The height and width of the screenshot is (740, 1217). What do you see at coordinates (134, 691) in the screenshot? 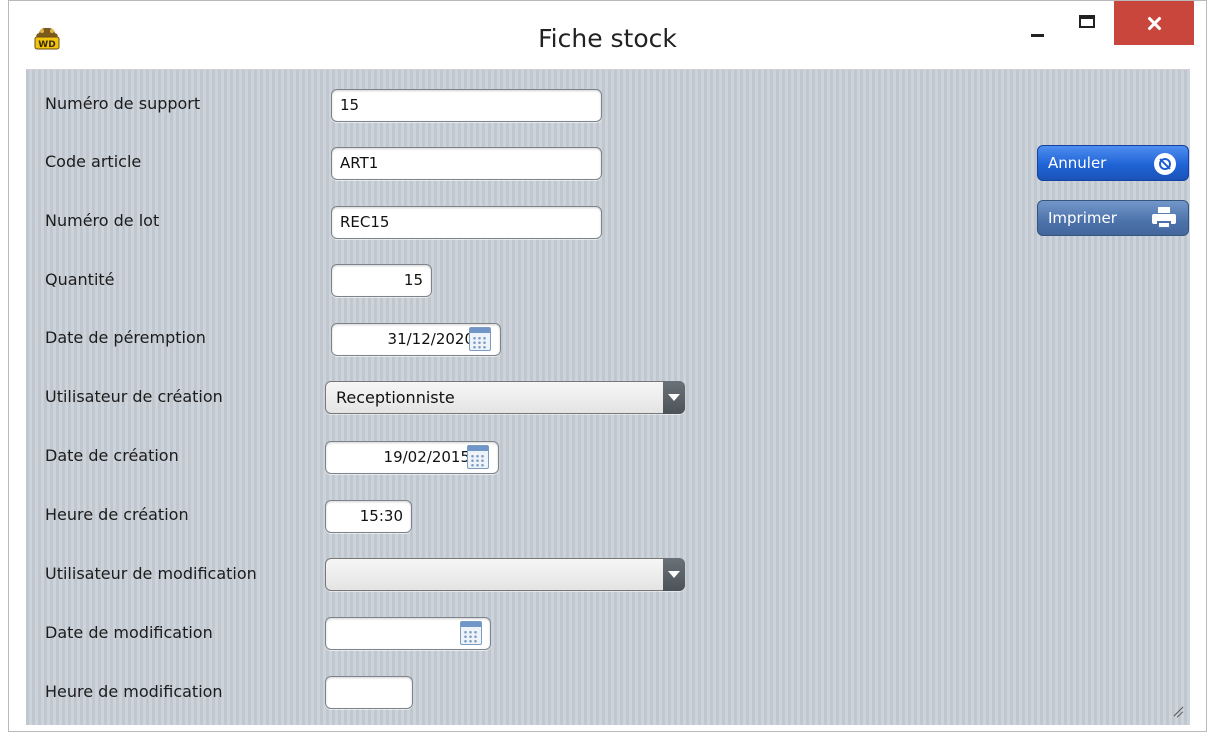
I see `label-heure-modification: Heure de modification` at bounding box center [134, 691].